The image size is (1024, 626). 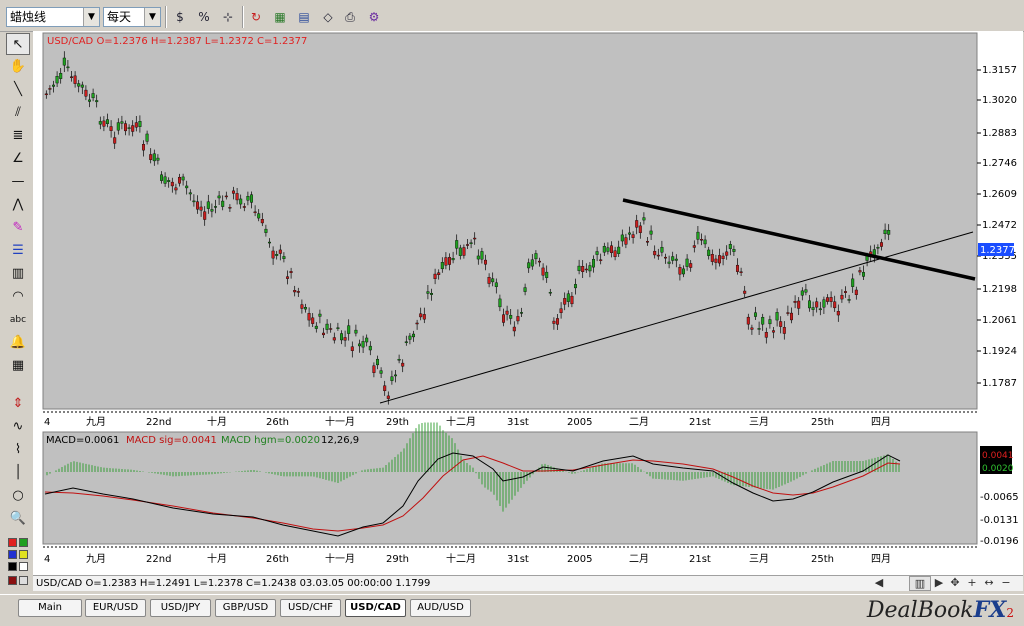 What do you see at coordinates (18, 473) in the screenshot?
I see `vertical-line-icon: │` at bounding box center [18, 473].